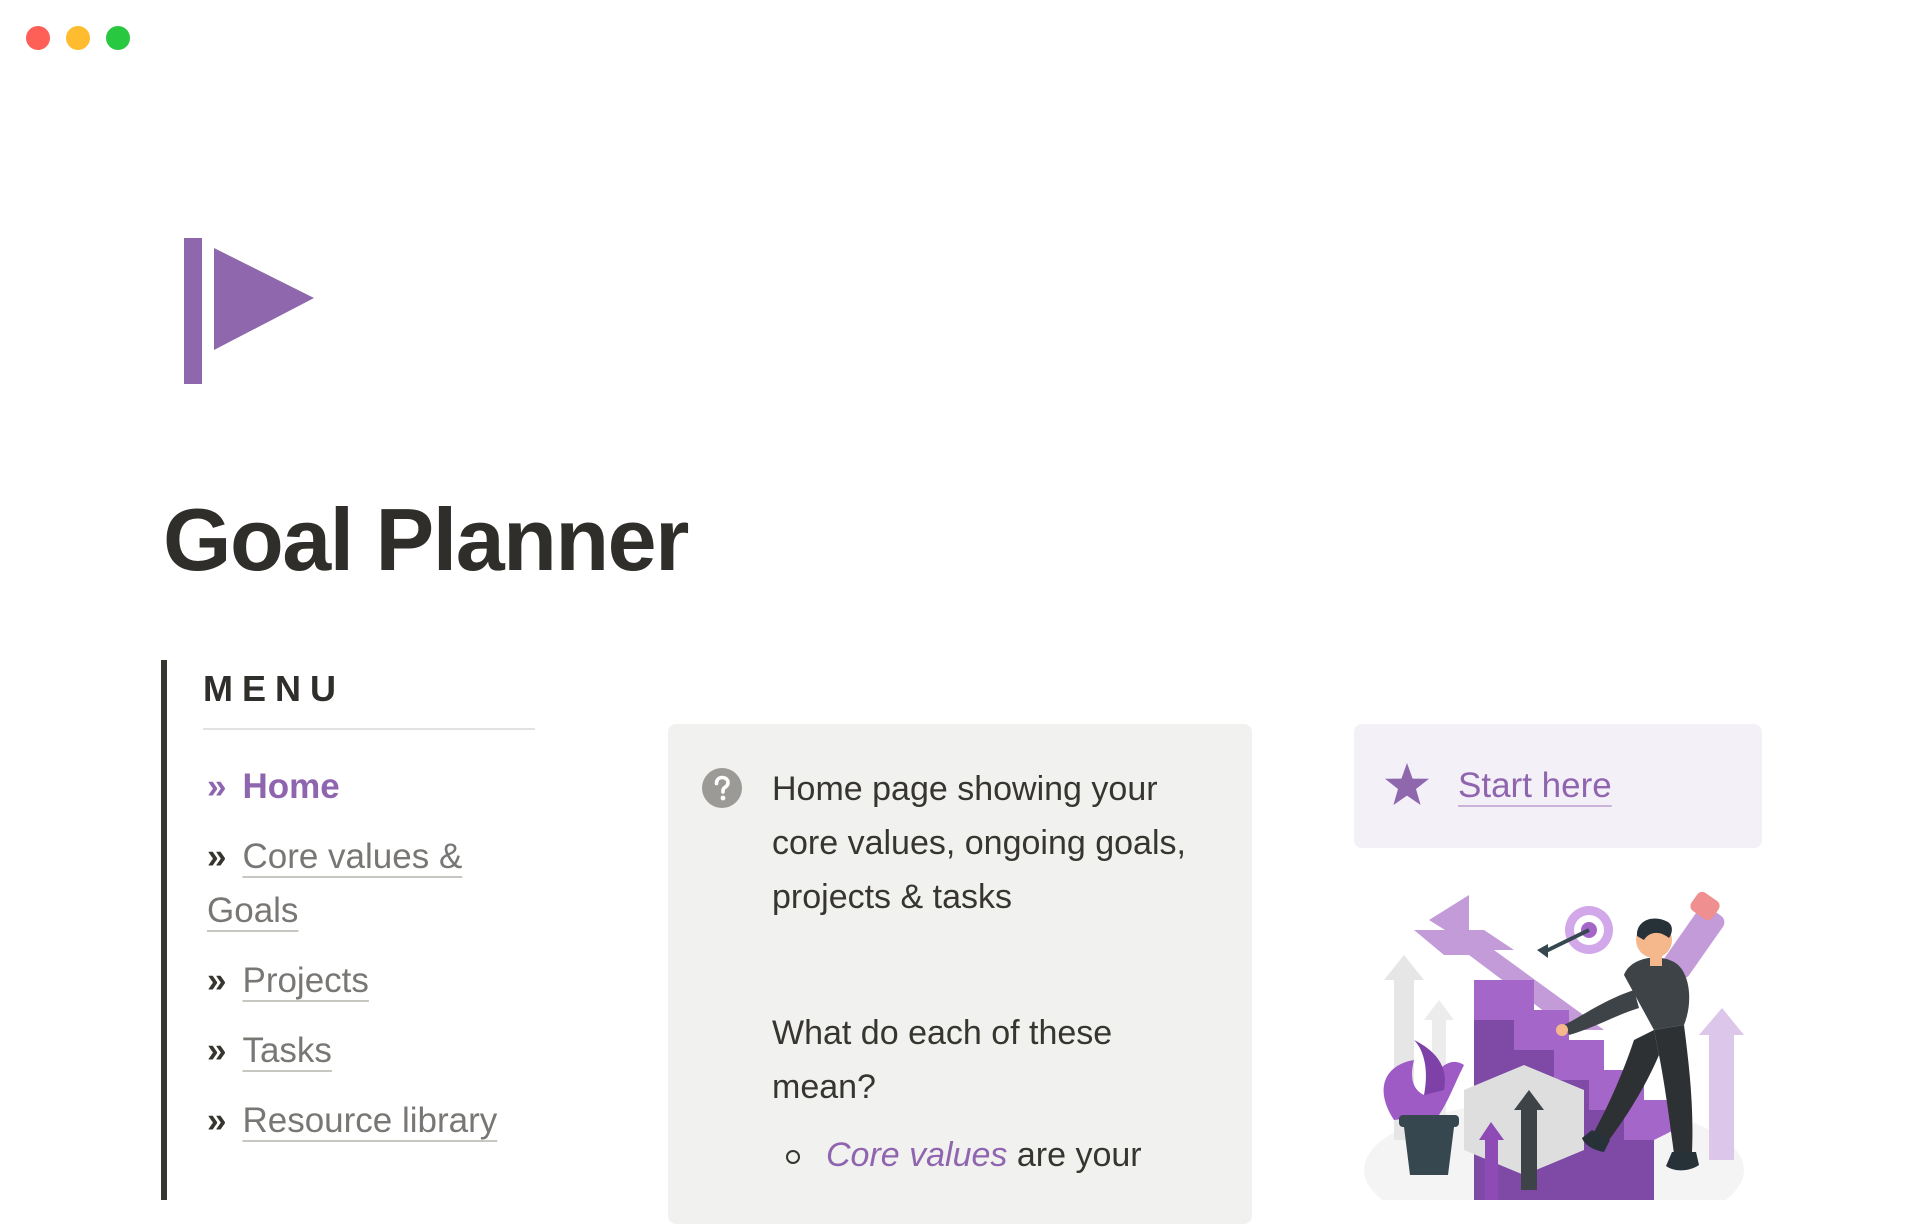 The image size is (1920, 1224). I want to click on page-title: Goal Planner, so click(426, 539).